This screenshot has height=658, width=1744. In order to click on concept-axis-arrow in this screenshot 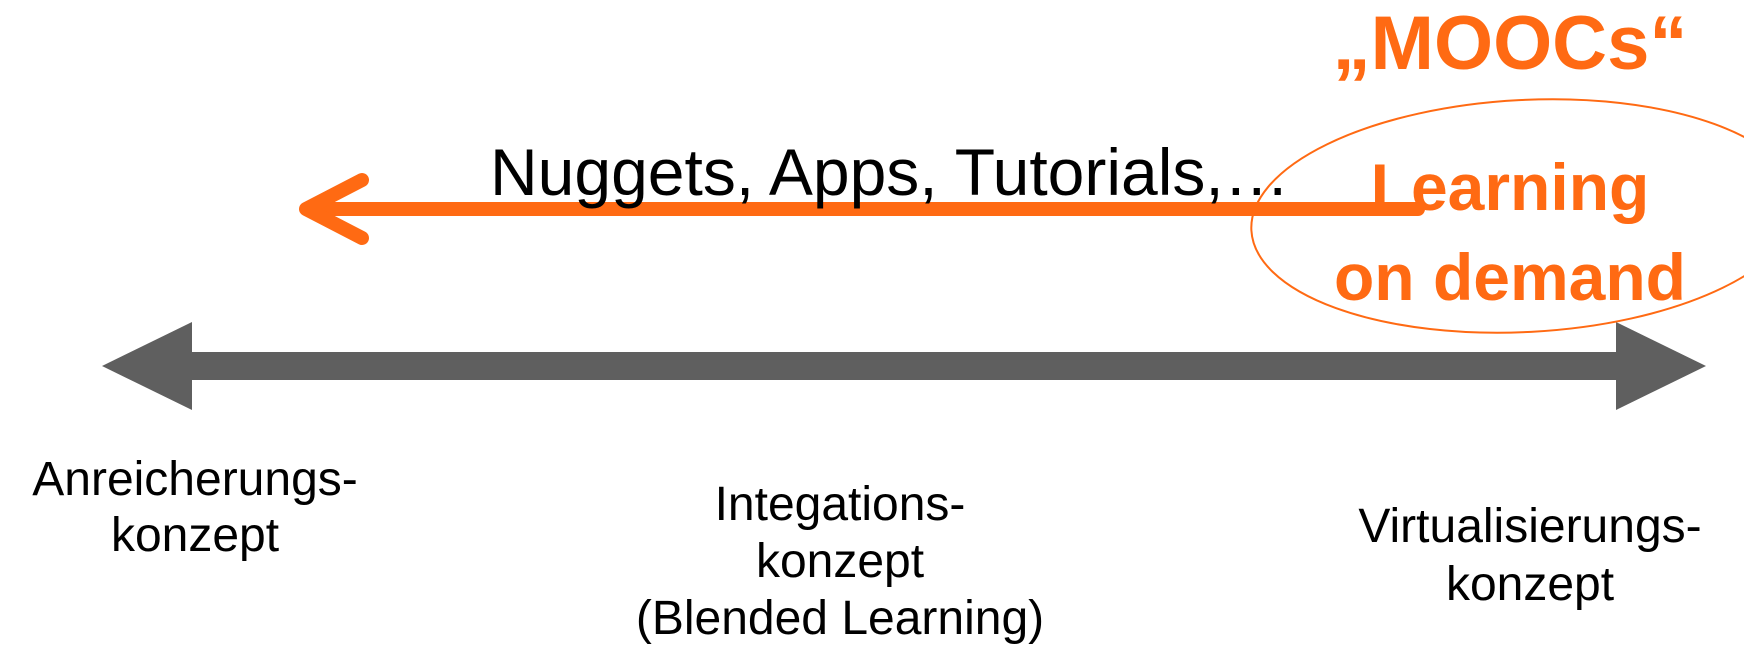, I will do `click(904, 366)`.